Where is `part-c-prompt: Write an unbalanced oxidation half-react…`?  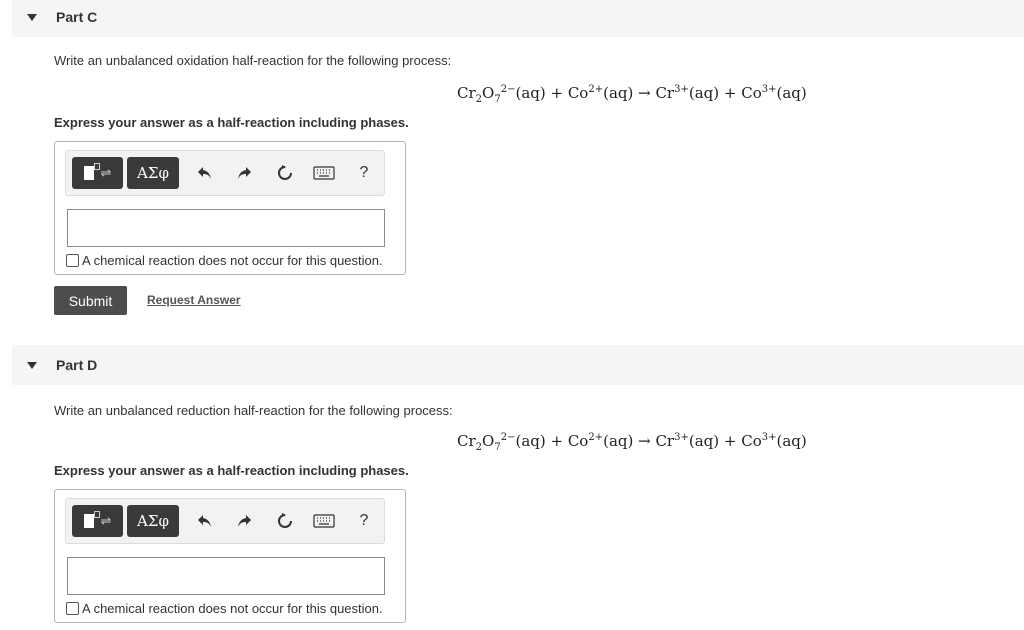 part-c-prompt: Write an unbalanced oxidation half-react… is located at coordinates (253, 60).